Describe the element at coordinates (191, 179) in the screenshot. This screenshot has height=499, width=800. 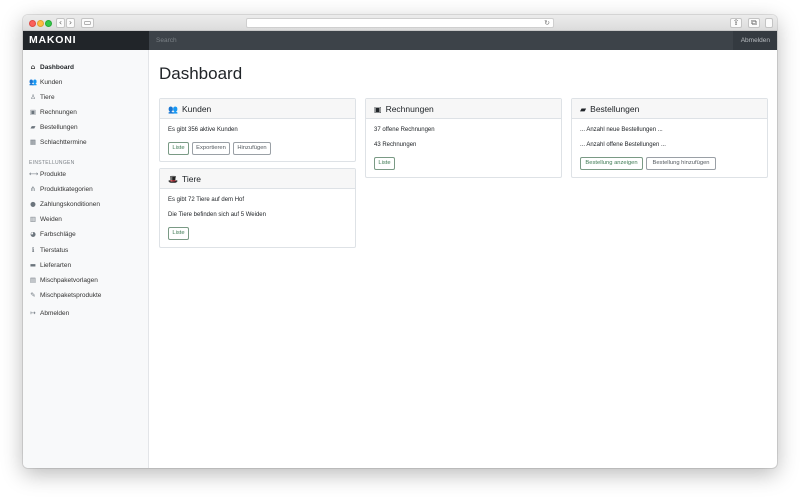
I see `card-title: Tiere` at that location.